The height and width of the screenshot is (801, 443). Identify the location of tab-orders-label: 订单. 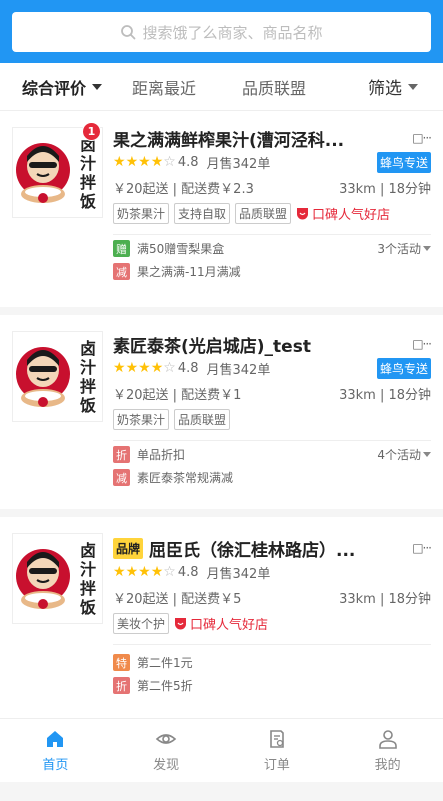
(276, 765).